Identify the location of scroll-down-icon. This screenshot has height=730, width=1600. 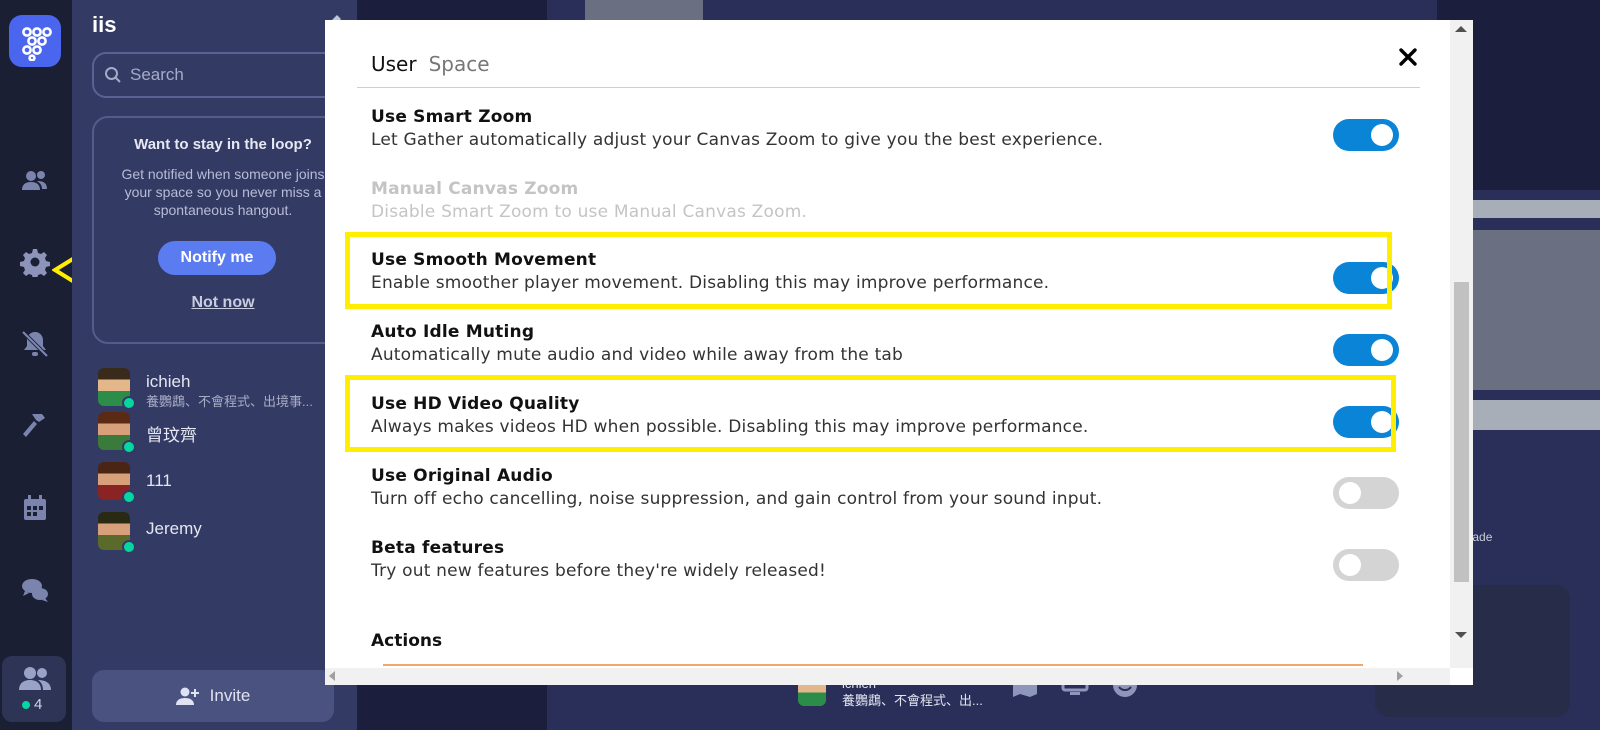
(1461, 635).